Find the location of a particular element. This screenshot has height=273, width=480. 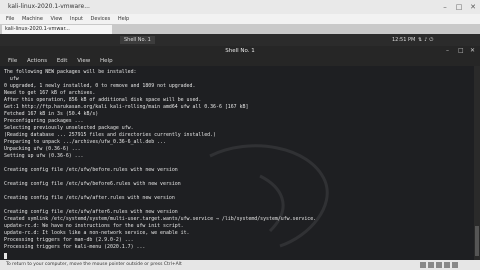

optical-drive-icon is located at coordinates (431, 265).